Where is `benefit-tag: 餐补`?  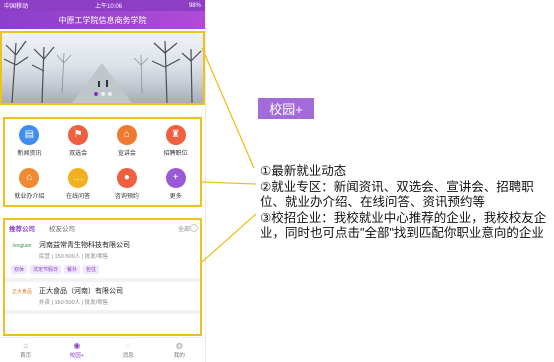 benefit-tag: 餐补 is located at coordinates (72, 269).